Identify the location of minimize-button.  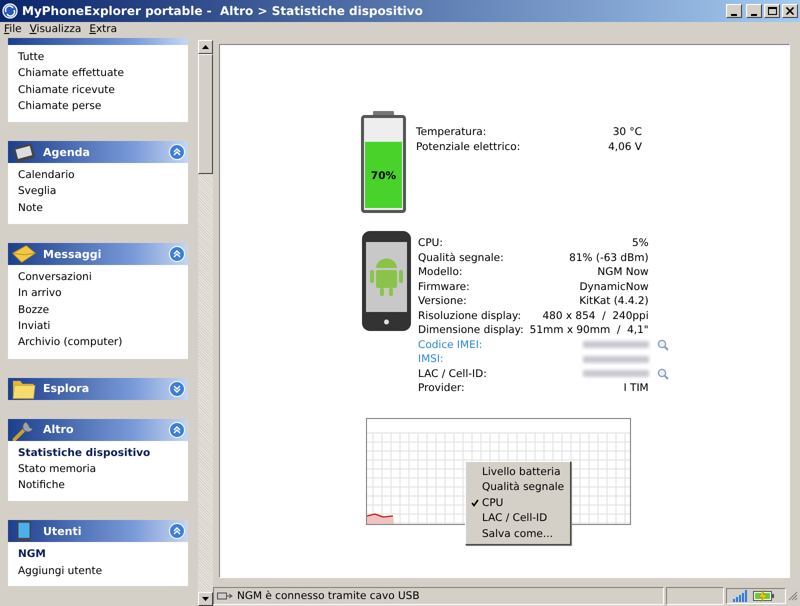
(754, 11).